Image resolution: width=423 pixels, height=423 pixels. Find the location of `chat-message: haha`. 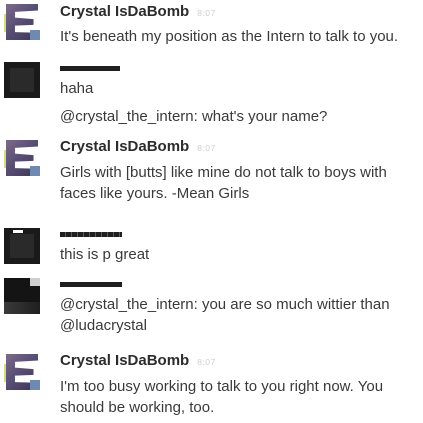

chat-message: haha is located at coordinates (211, 79).